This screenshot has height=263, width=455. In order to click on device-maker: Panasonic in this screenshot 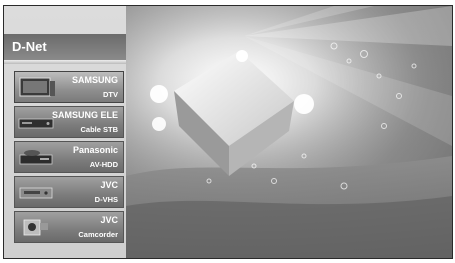, I will do `click(95, 150)`.